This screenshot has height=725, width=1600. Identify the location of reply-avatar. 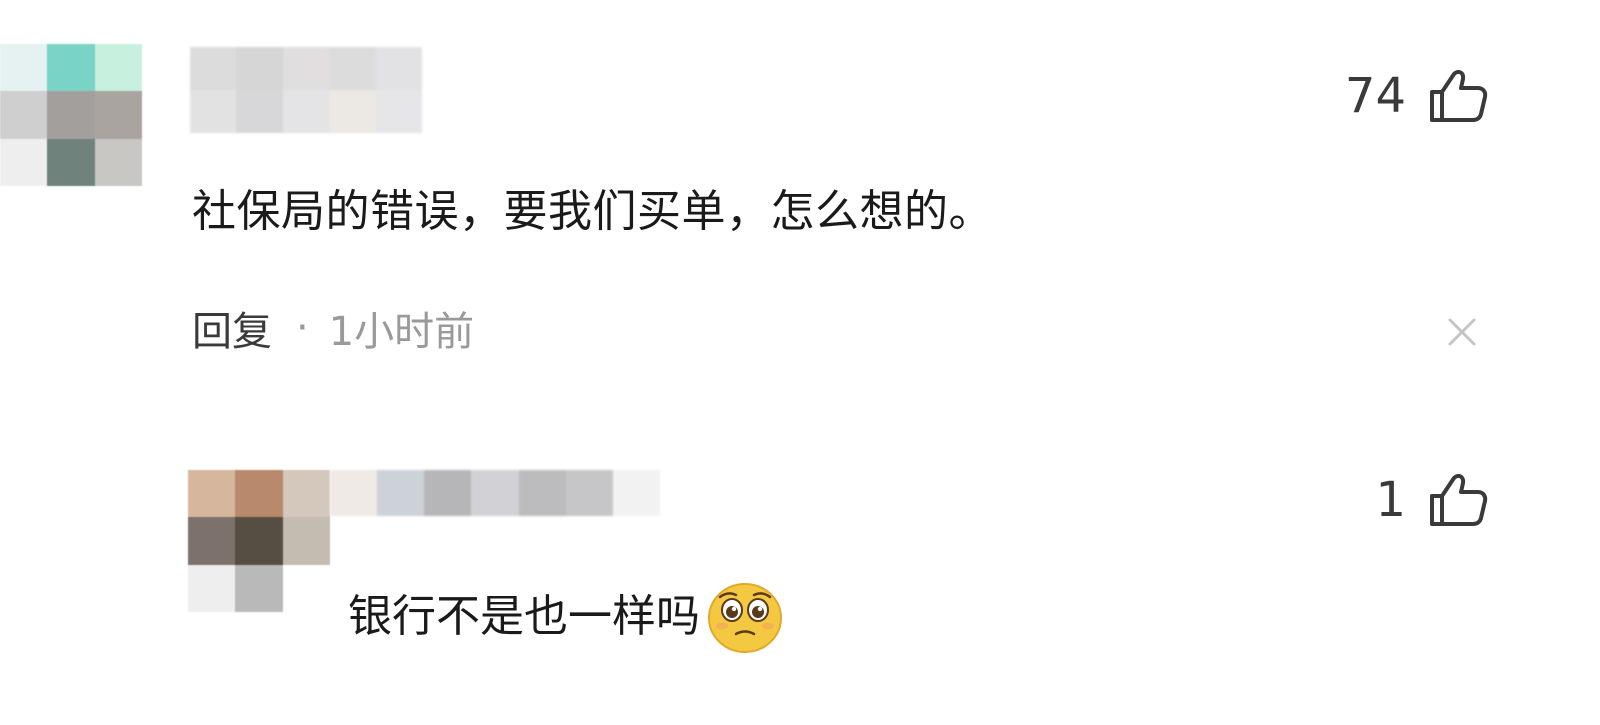
(259, 541).